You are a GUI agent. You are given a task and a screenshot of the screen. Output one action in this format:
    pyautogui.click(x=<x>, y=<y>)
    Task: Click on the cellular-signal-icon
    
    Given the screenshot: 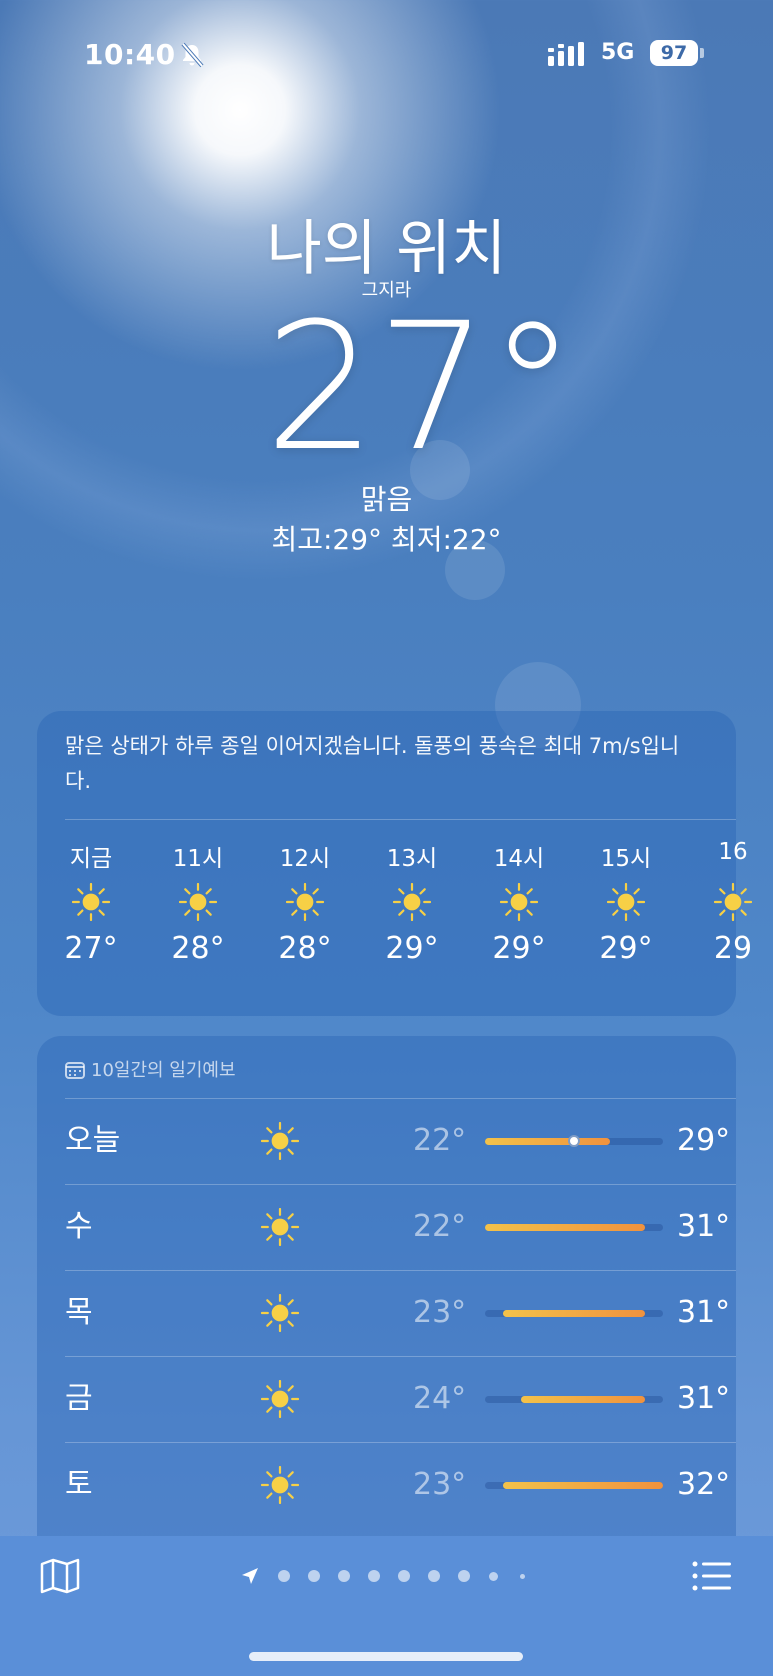 What is the action you would take?
    pyautogui.click(x=566, y=54)
    